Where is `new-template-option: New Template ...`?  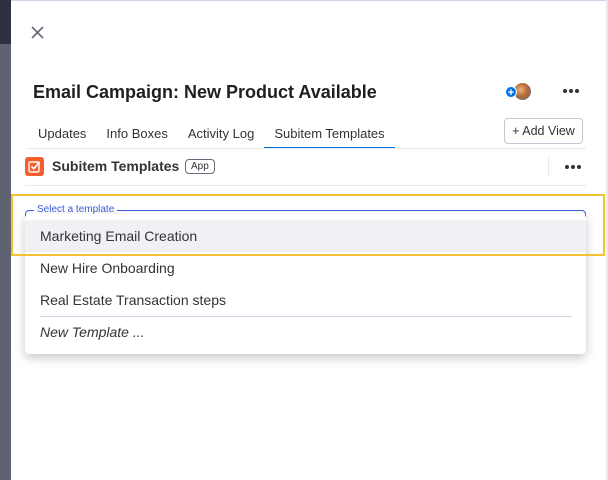
new-template-option: New Template ... is located at coordinates (305, 332).